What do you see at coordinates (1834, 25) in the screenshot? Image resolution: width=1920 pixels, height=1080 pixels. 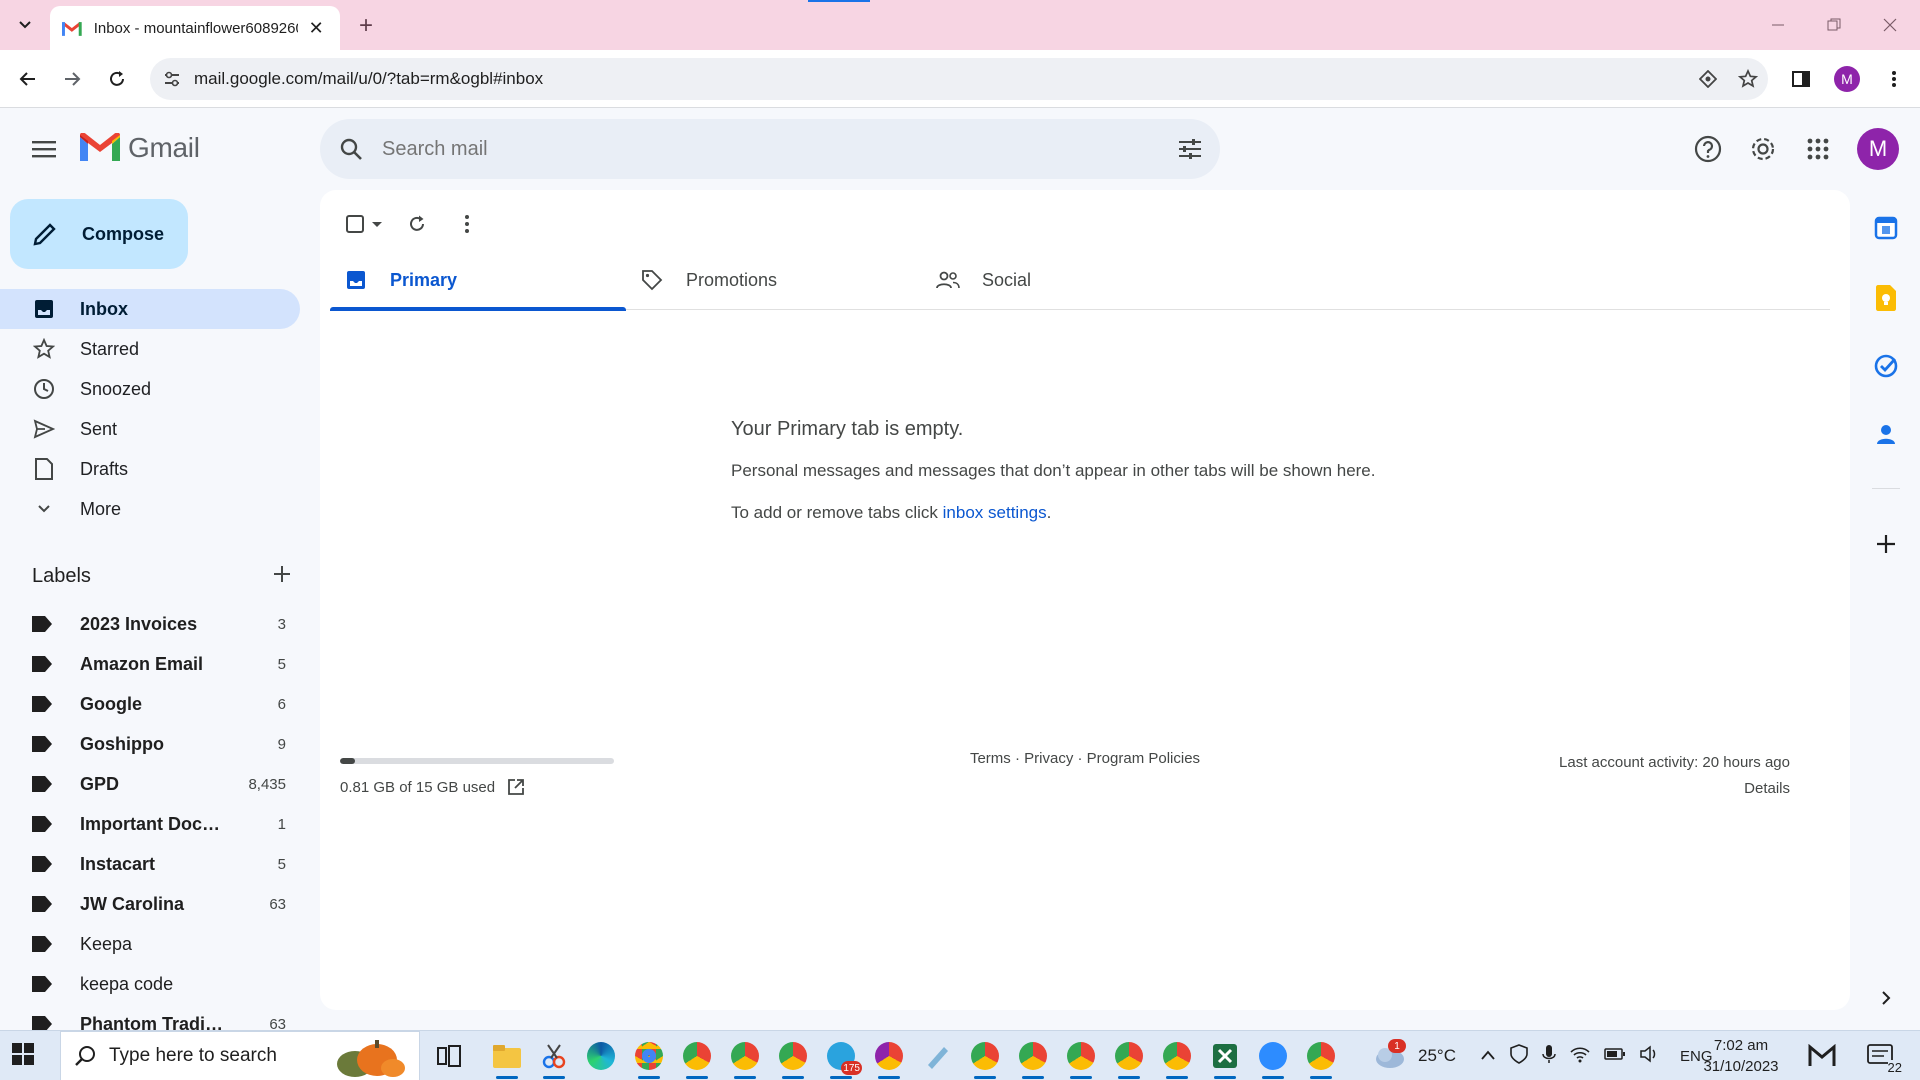 I see `restore-icon` at bounding box center [1834, 25].